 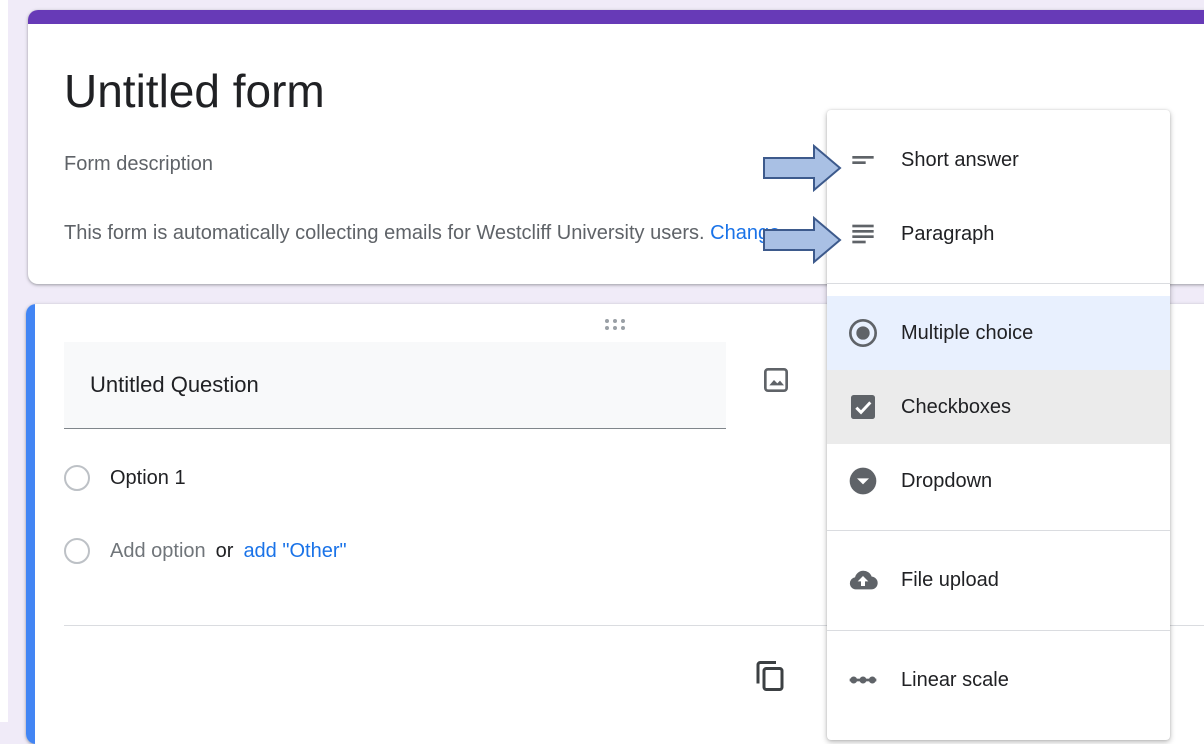 I want to click on add-option-button: Add option, so click(x=158, y=551).